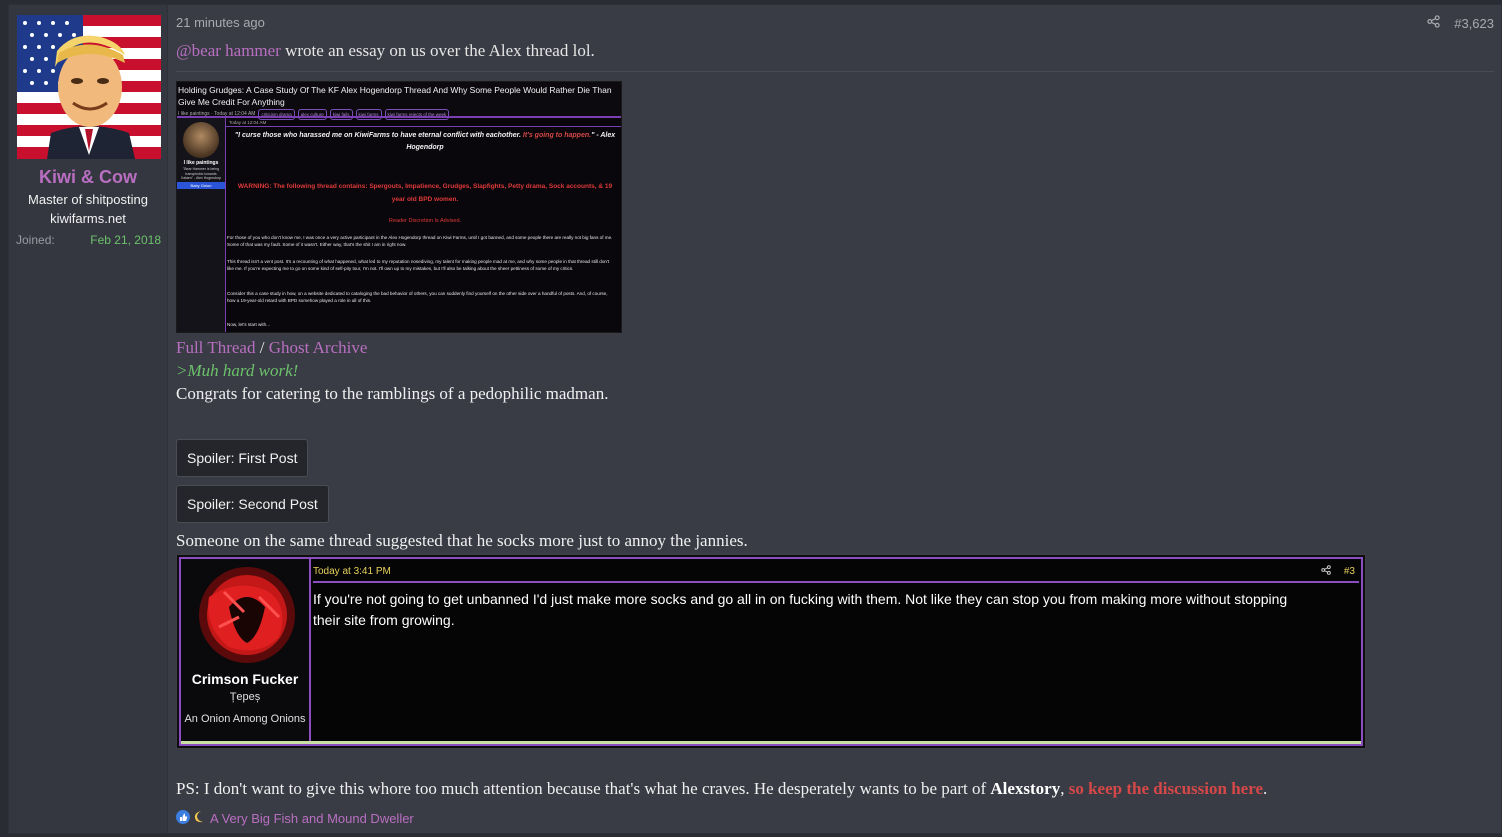 This screenshot has width=1502, height=837. I want to click on full-thread-link: Full Thread, so click(215, 347).